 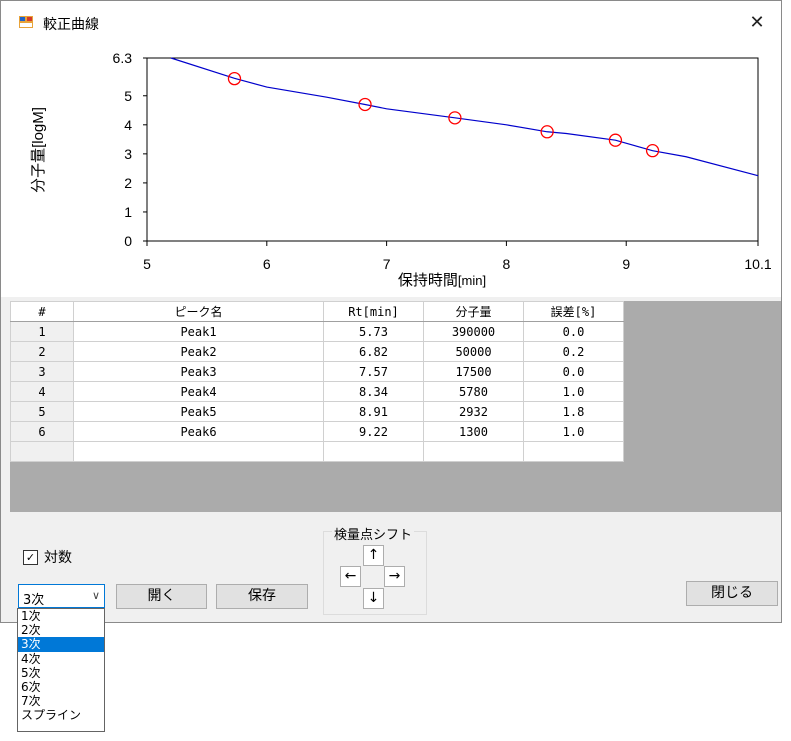 I want to click on table-cell: 8.91, so click(x=373, y=411).